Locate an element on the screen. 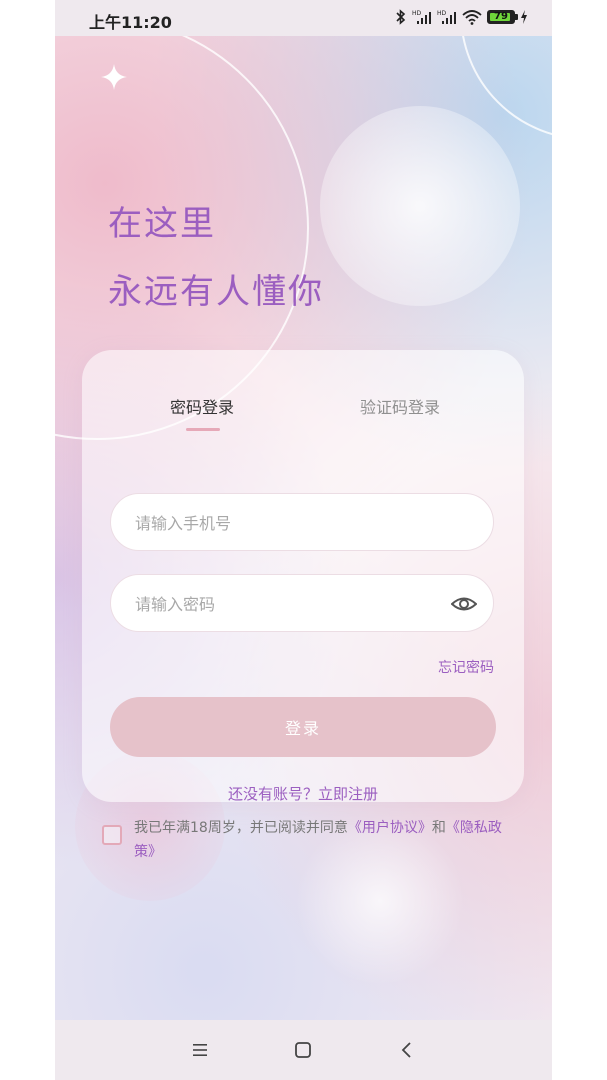  password-input is located at coordinates (285, 604).